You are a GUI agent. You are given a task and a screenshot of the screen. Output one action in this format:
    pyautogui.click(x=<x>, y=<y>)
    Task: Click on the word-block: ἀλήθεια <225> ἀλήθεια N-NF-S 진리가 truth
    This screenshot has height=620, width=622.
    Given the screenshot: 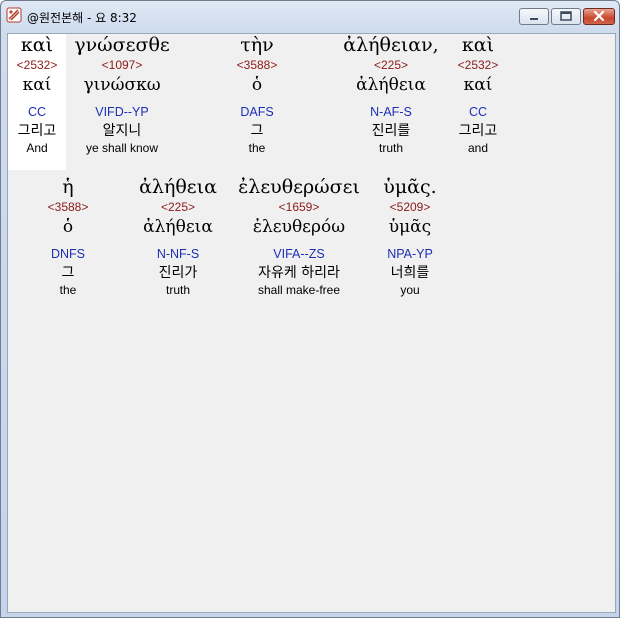 What is the action you would take?
    pyautogui.click(x=178, y=236)
    